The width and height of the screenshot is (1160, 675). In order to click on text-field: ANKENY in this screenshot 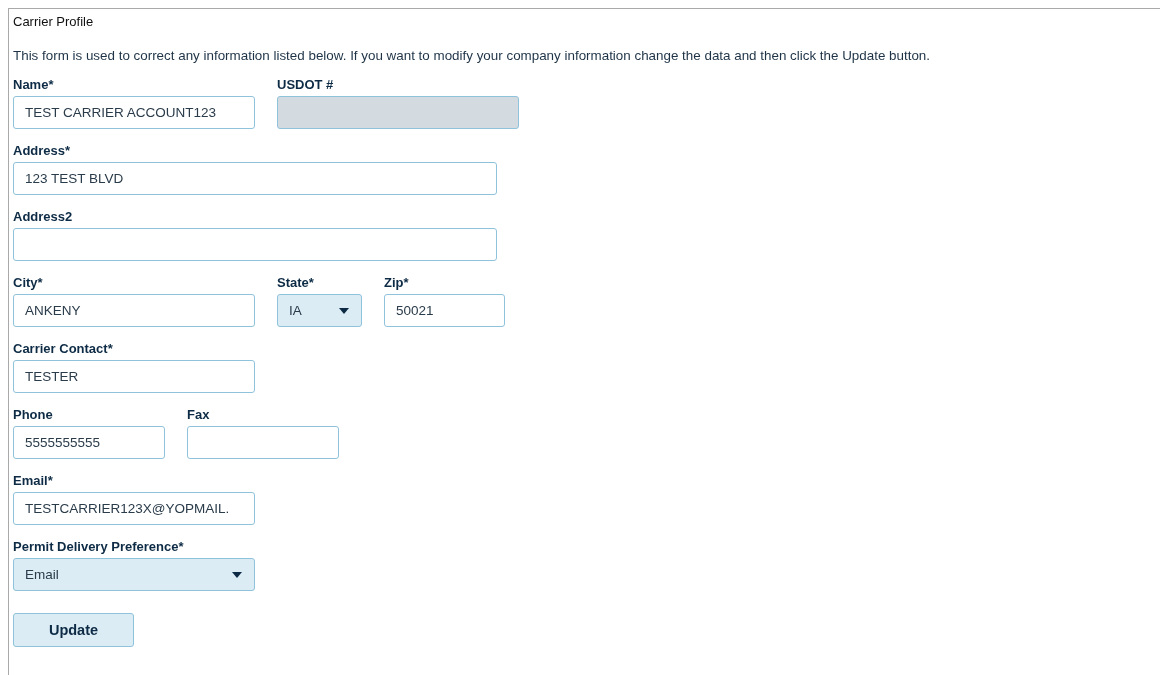, I will do `click(134, 310)`.